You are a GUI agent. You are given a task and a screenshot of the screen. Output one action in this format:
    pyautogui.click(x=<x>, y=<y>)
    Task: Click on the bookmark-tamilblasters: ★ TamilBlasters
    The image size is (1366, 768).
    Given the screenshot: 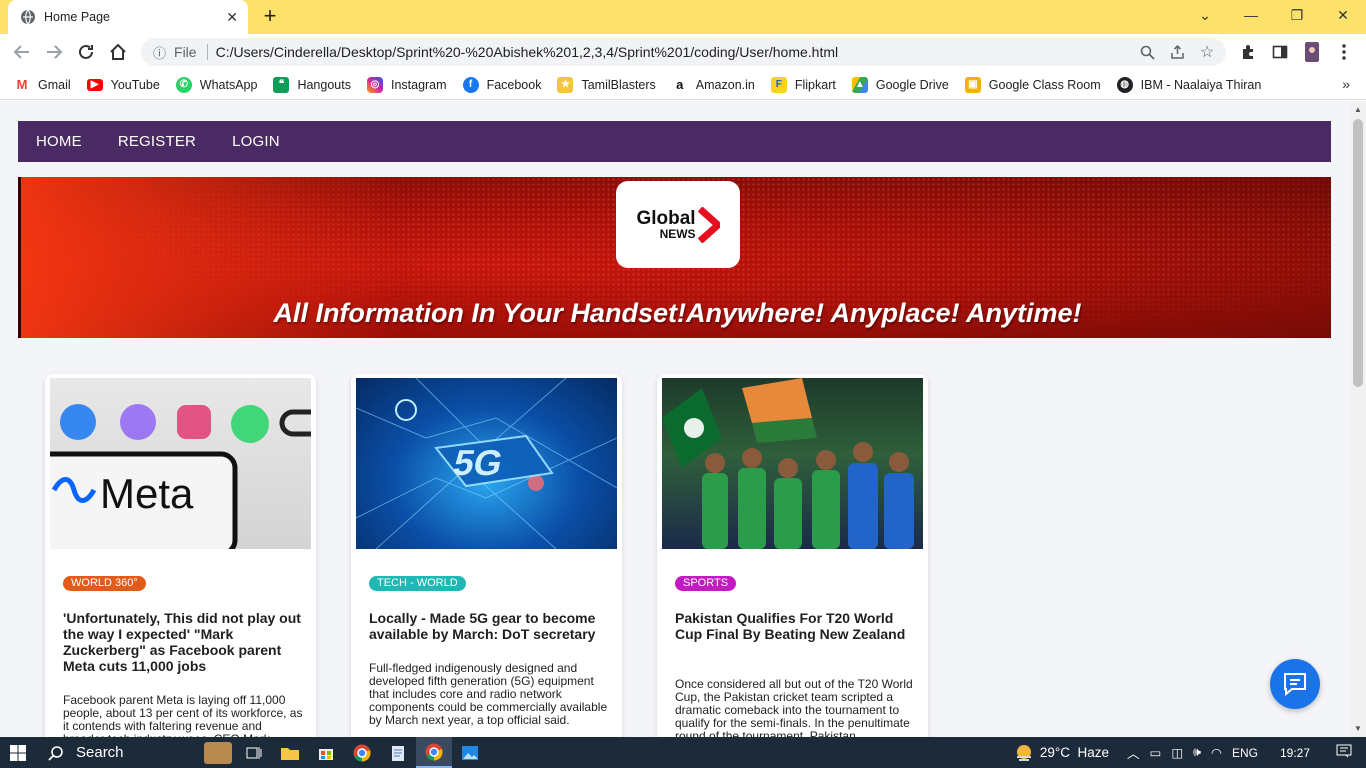 What is the action you would take?
    pyautogui.click(x=606, y=84)
    